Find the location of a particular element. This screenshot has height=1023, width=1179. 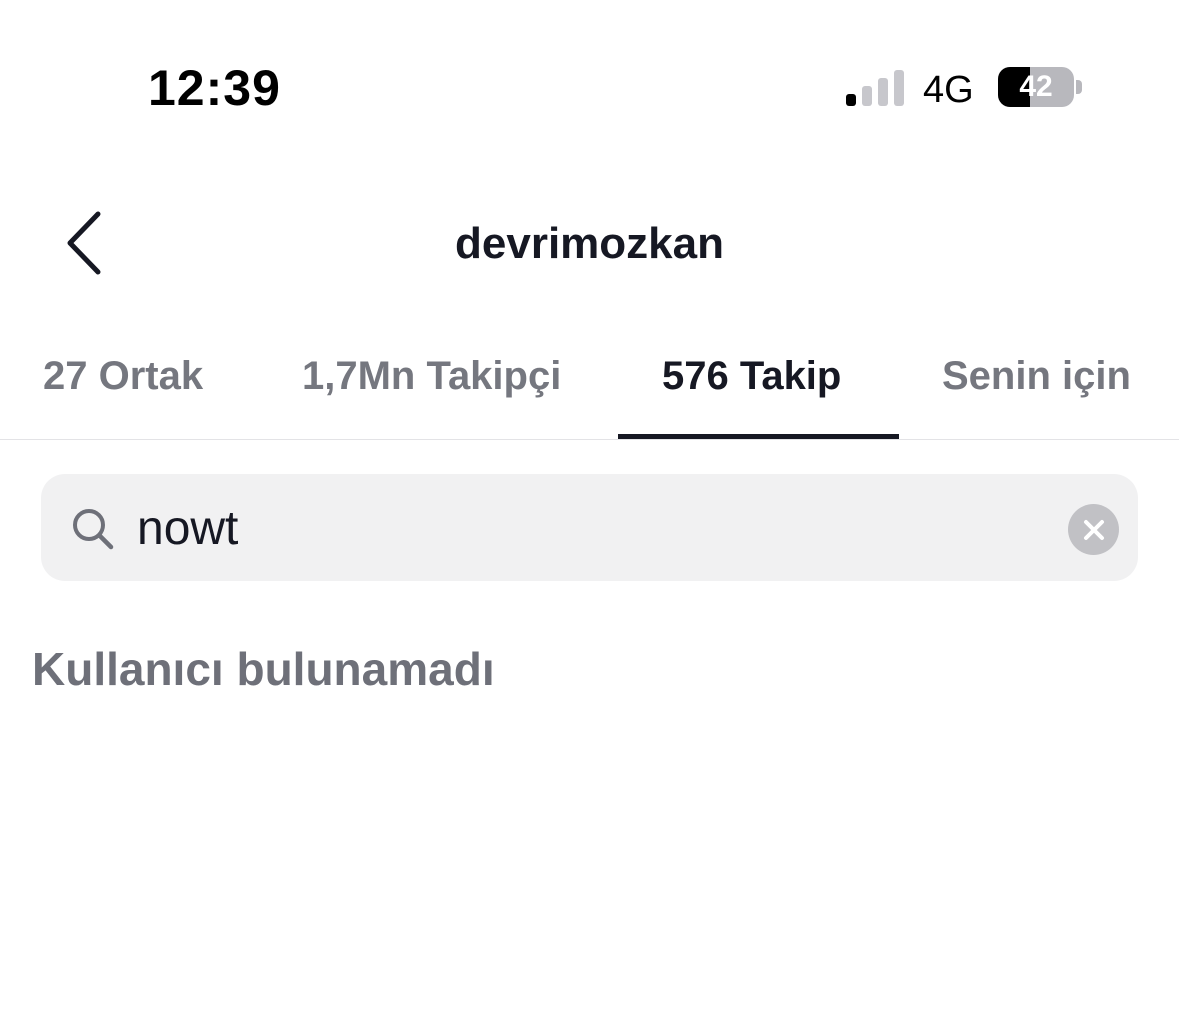

battery-icon: 42 is located at coordinates (1036, 87).